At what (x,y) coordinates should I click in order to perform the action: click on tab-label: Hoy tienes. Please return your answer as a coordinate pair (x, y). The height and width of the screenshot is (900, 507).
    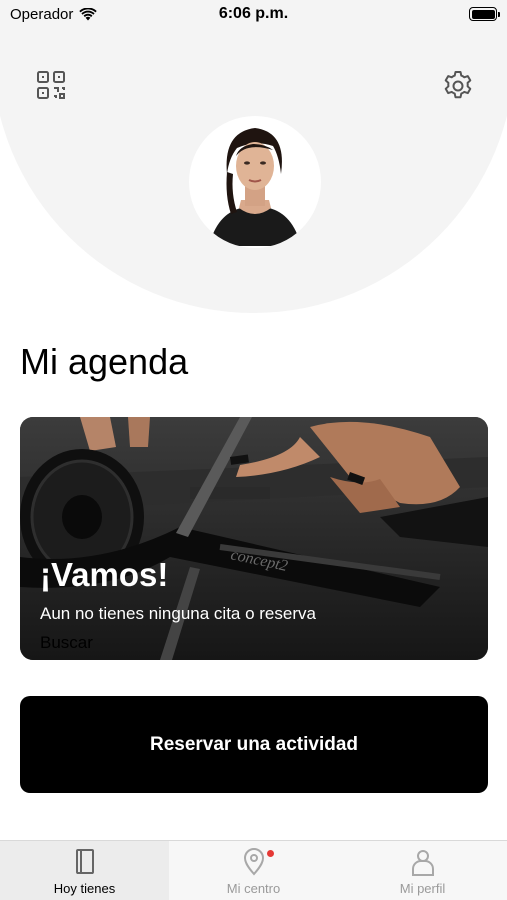
    Looking at the image, I should click on (84, 888).